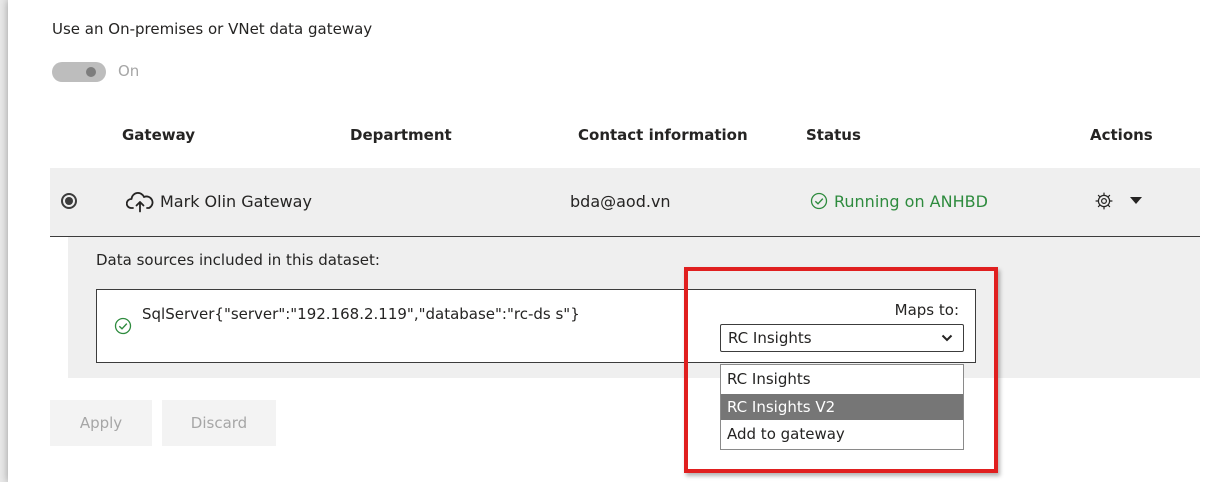 This screenshot has width=1206, height=482. I want to click on gateway-name: Mark Olin Gateway, so click(236, 201).